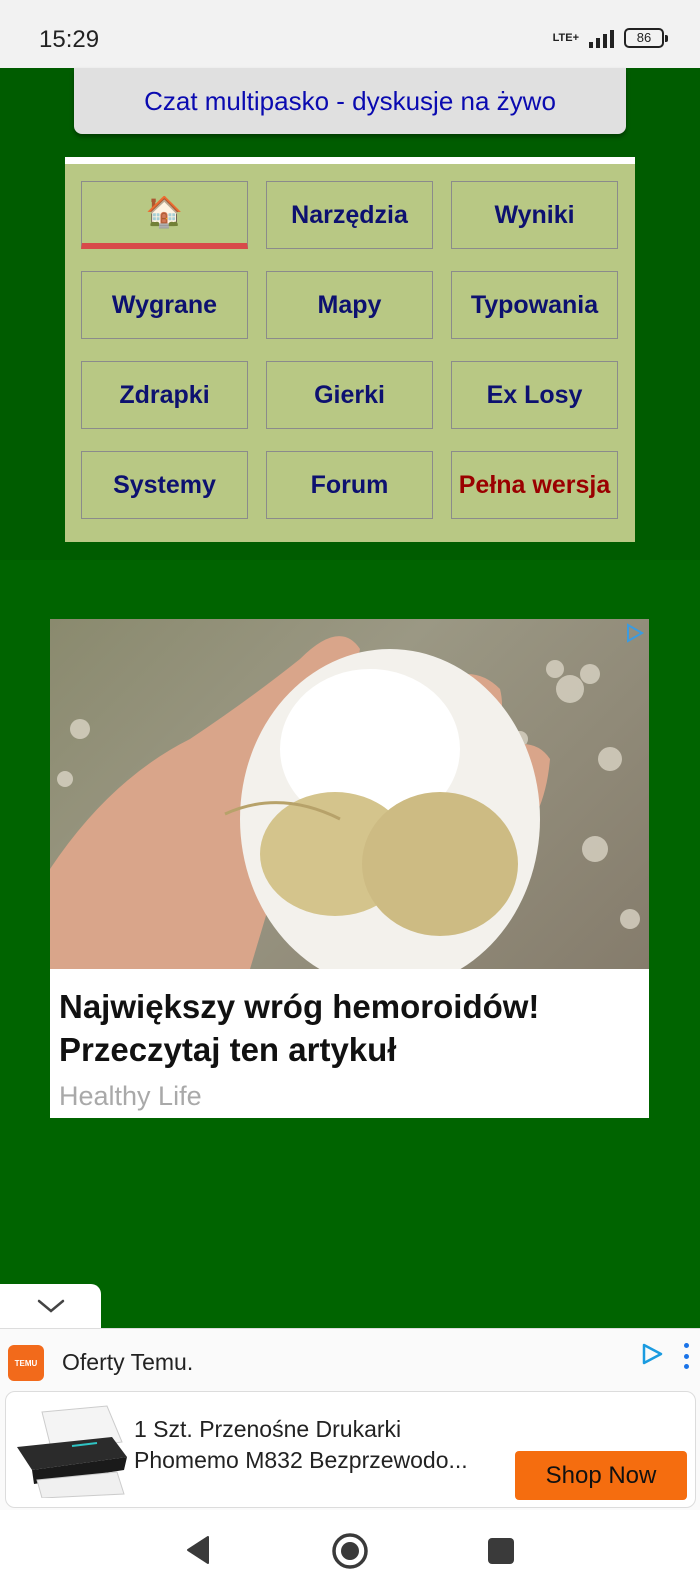  I want to click on temu-logo: TEMU, so click(26, 1363).